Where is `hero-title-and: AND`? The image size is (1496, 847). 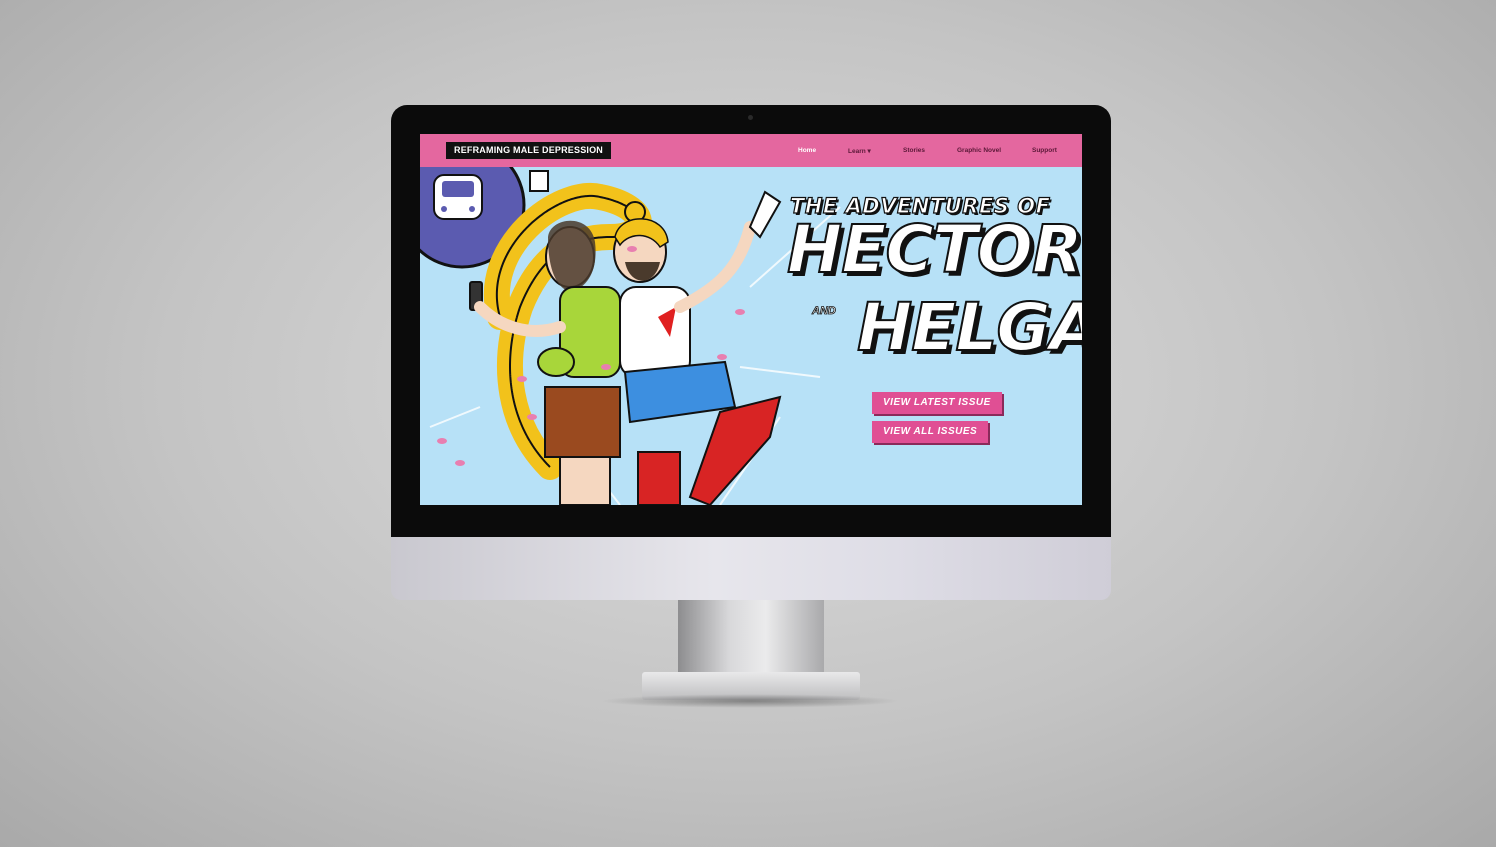 hero-title-and: AND is located at coordinates (824, 311).